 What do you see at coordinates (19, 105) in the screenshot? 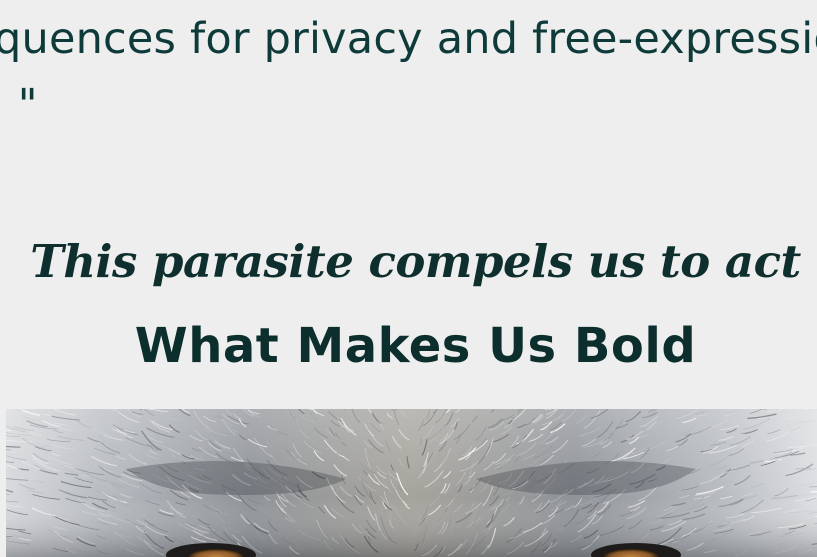
I see `quote-text-line-2: . "` at bounding box center [19, 105].